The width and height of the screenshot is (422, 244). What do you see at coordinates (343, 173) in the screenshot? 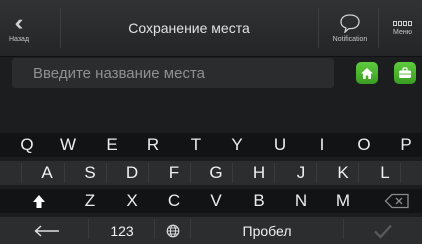
I see `key-k: K` at bounding box center [343, 173].